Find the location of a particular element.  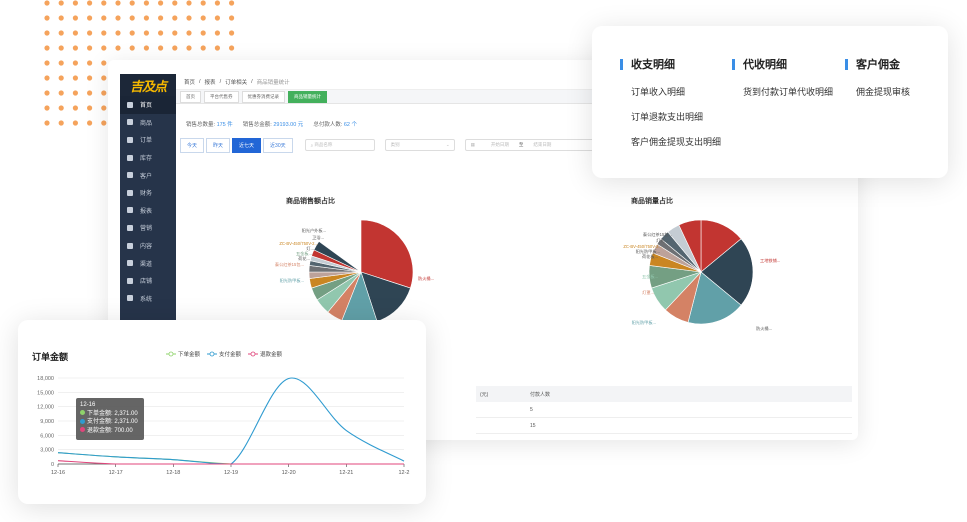

date-filter-button: 近30天 is located at coordinates (278, 145).